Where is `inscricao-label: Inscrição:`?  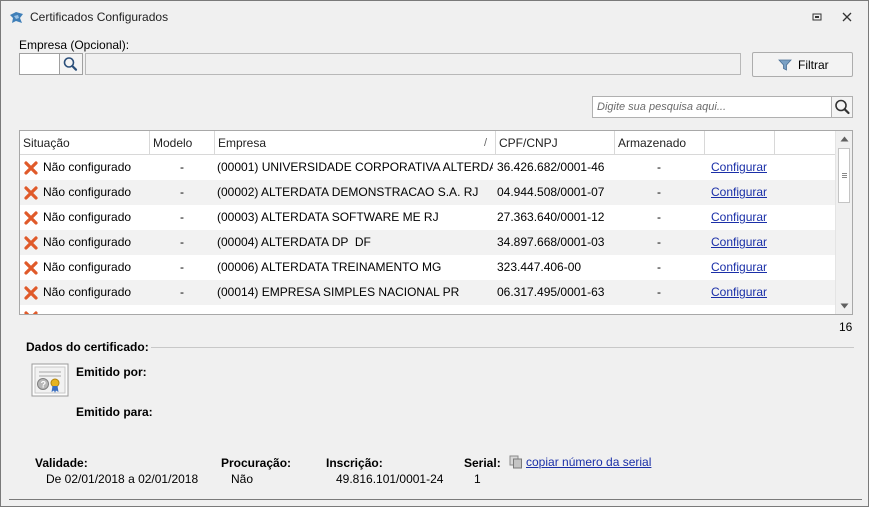 inscricao-label: Inscrição: is located at coordinates (354, 463).